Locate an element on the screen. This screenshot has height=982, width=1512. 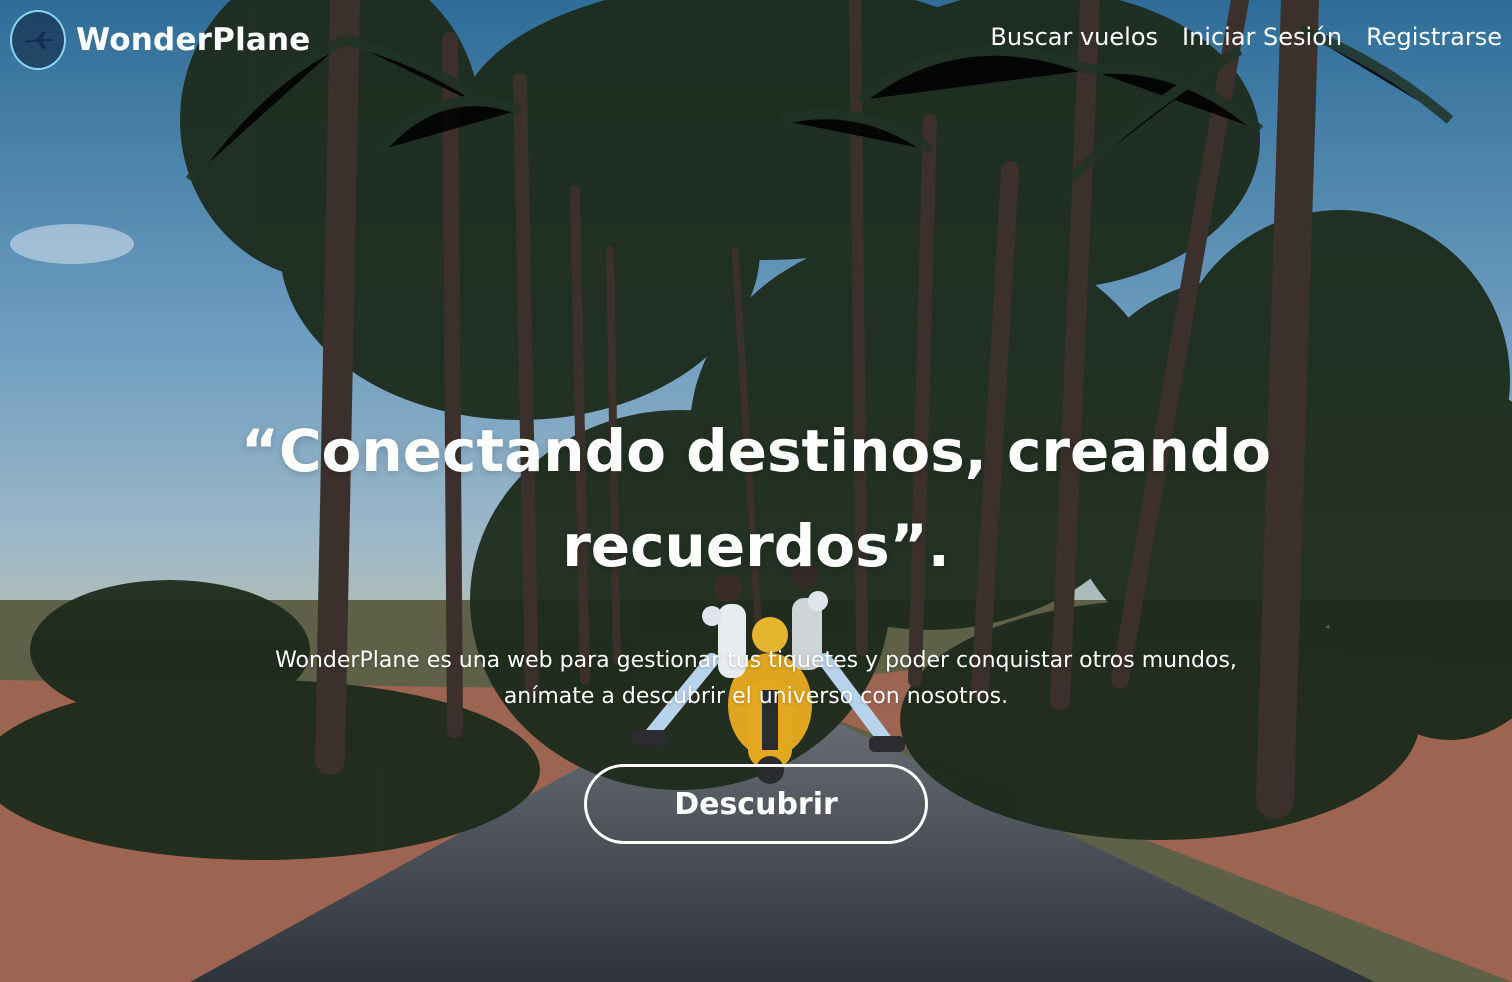
brand-logo is located at coordinates (38, 40).